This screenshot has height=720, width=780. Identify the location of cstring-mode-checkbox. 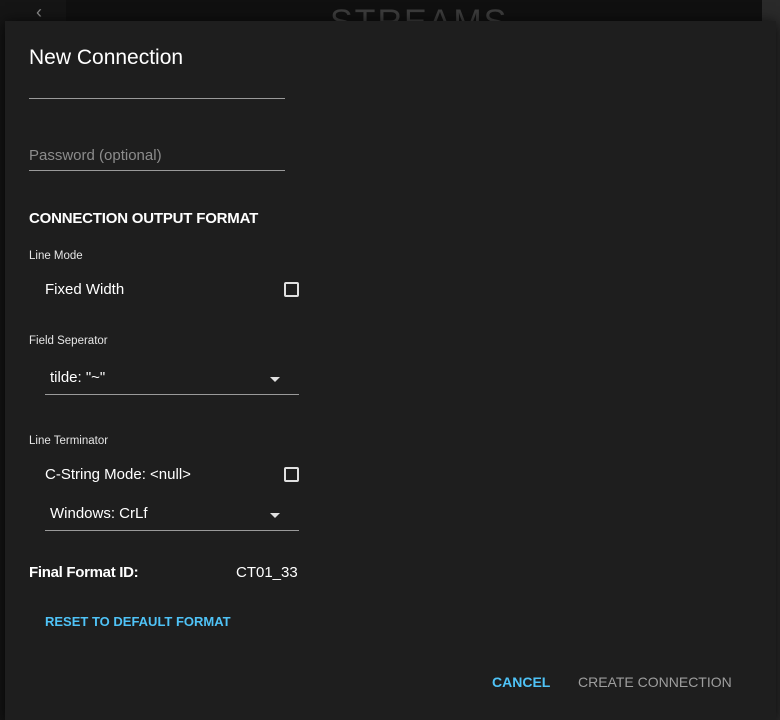
(291, 474).